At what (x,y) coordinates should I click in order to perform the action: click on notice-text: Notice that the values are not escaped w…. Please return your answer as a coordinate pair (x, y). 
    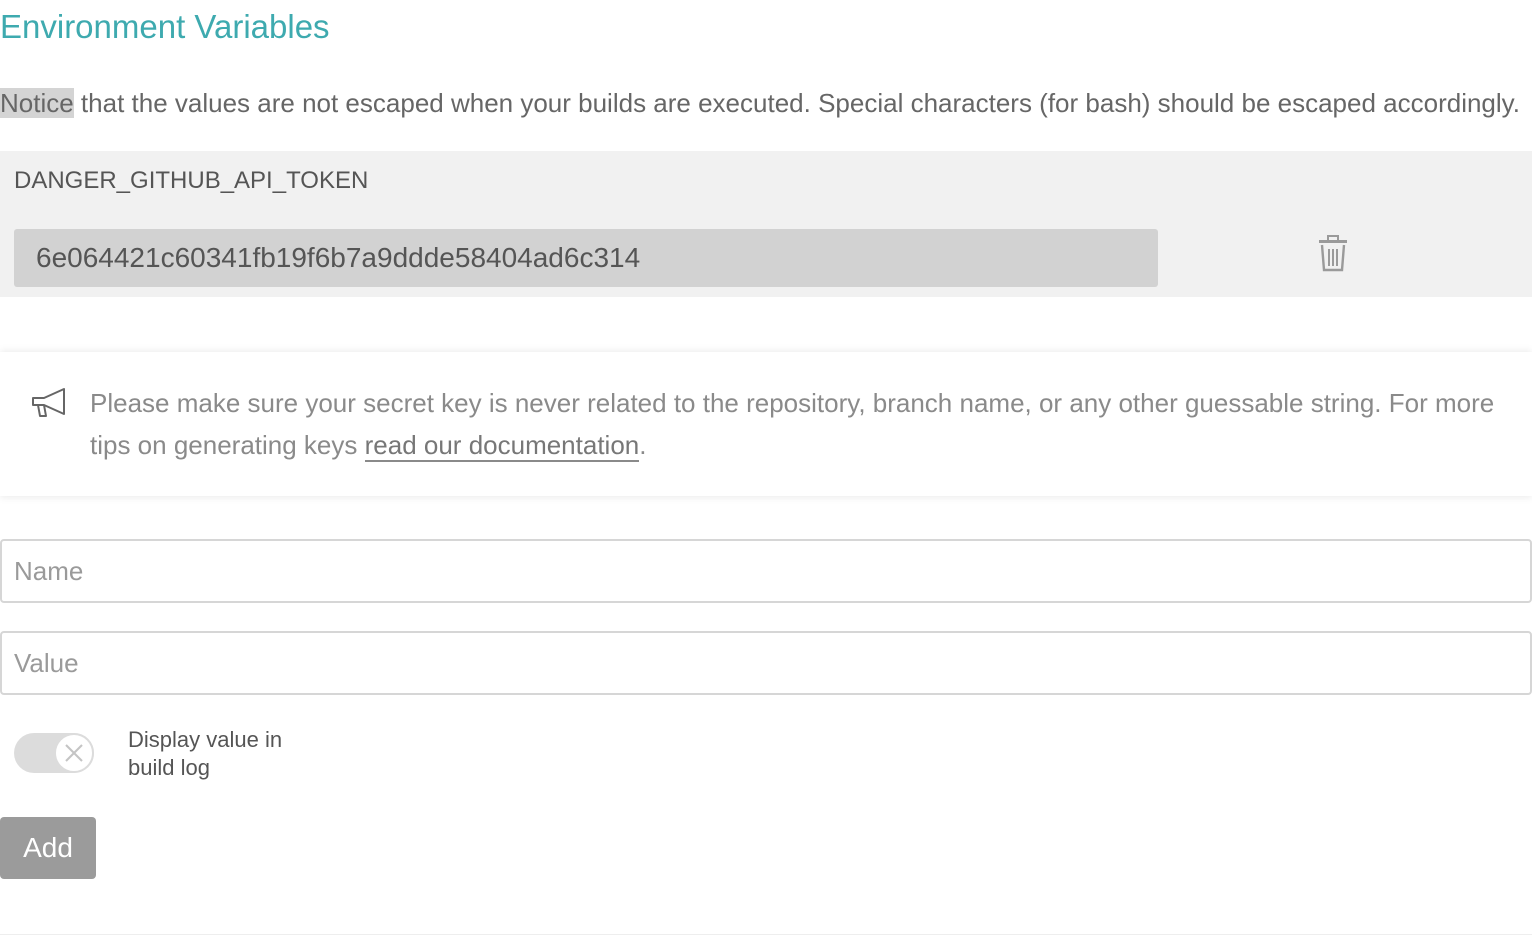
    Looking at the image, I should click on (766, 103).